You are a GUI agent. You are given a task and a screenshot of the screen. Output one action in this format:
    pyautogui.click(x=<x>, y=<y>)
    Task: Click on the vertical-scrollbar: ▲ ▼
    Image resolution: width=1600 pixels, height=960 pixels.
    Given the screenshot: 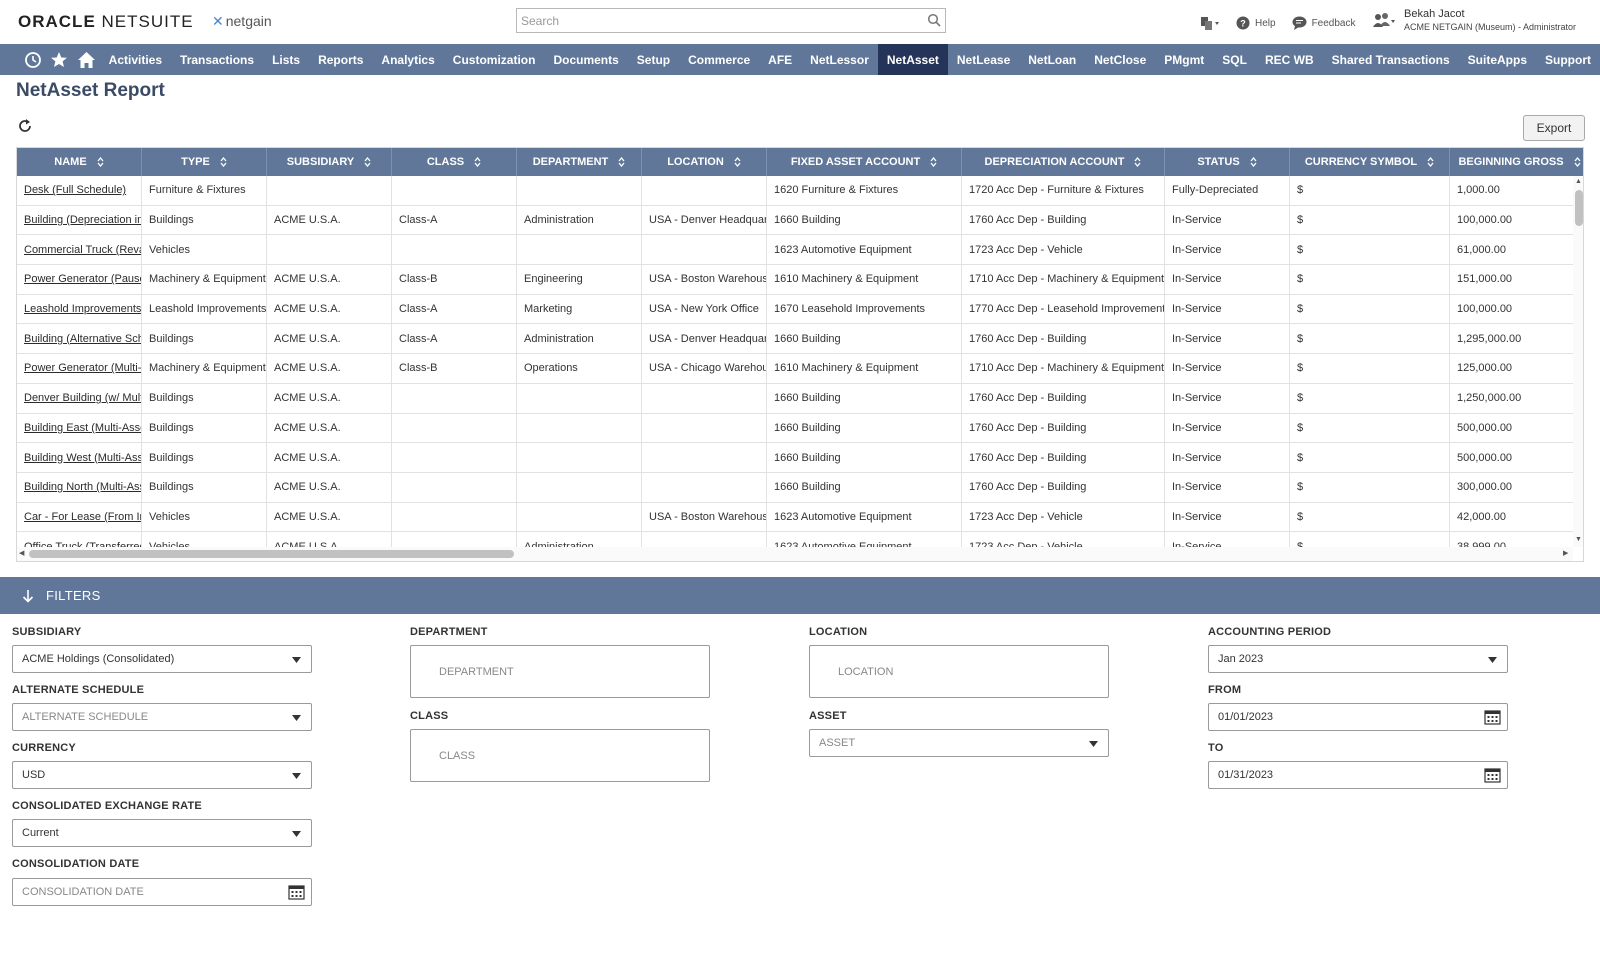 What is the action you would take?
    pyautogui.click(x=1578, y=361)
    